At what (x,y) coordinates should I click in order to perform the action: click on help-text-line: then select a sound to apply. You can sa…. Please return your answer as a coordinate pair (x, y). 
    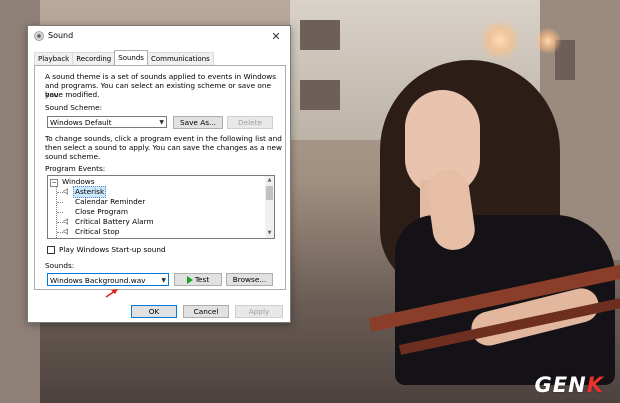
    Looking at the image, I should click on (163, 147).